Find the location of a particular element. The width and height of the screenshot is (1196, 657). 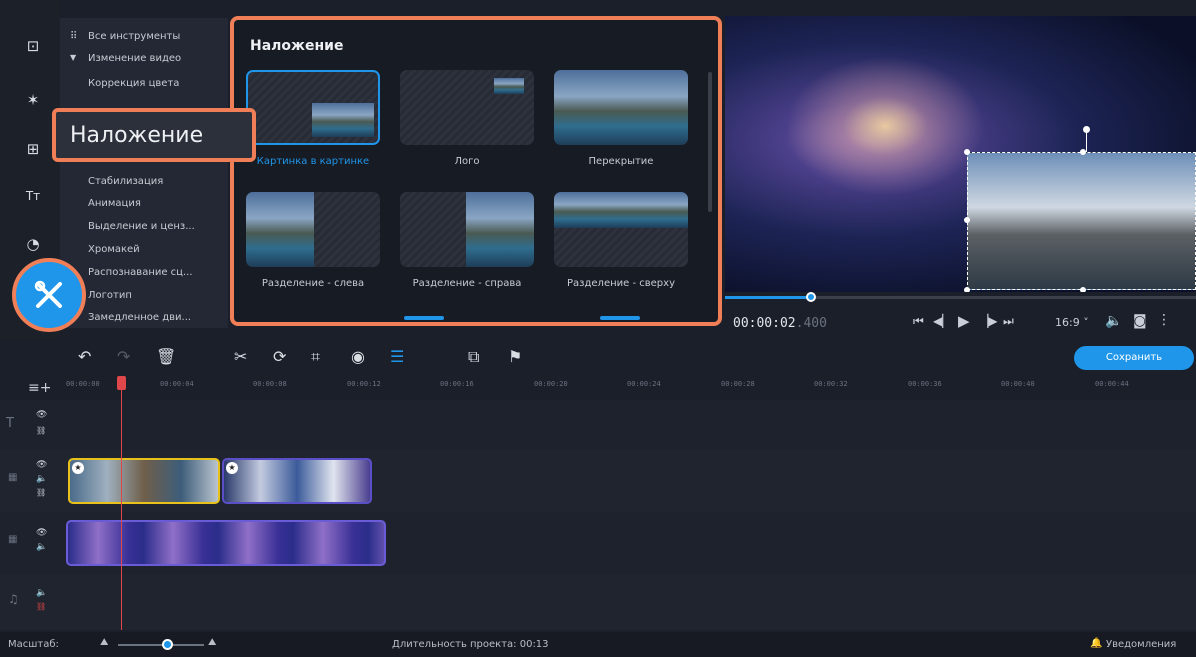

chevron-down-icon: ▼ is located at coordinates (73, 57).